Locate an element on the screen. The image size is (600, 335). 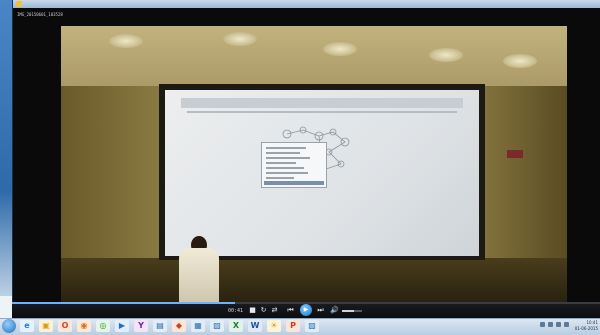
elapsed-time: 00:41 is located at coordinates (236, 311).